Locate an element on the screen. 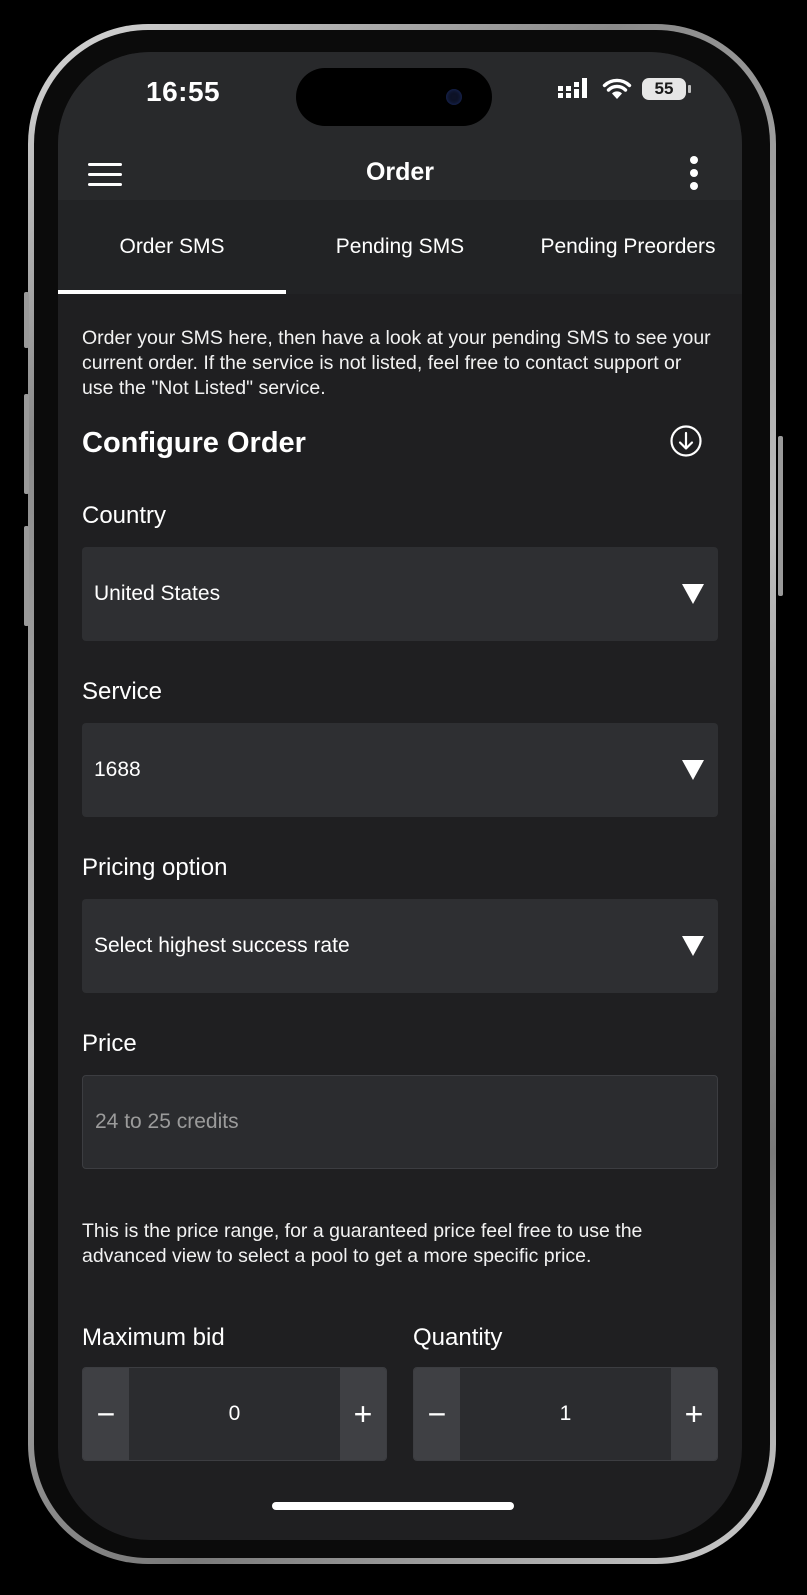 Image resolution: width=807 pixels, height=1595 pixels. price-field: Price 24 to 25 credits is located at coordinates (400, 1099).